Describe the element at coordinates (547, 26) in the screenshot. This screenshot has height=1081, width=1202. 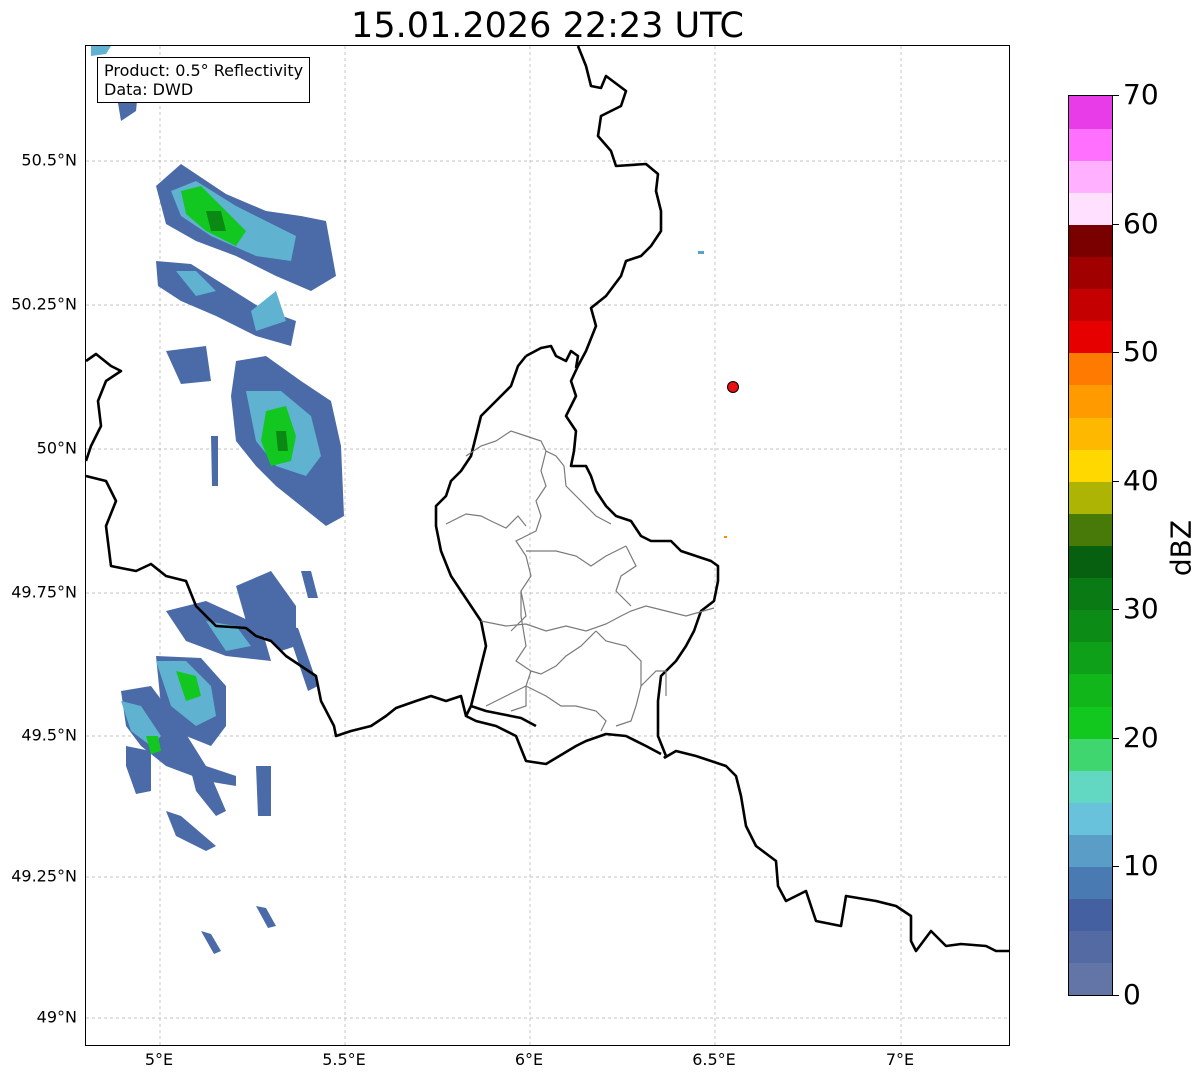
I see `map-title: 15.01.2026 22:23 UTC` at that location.